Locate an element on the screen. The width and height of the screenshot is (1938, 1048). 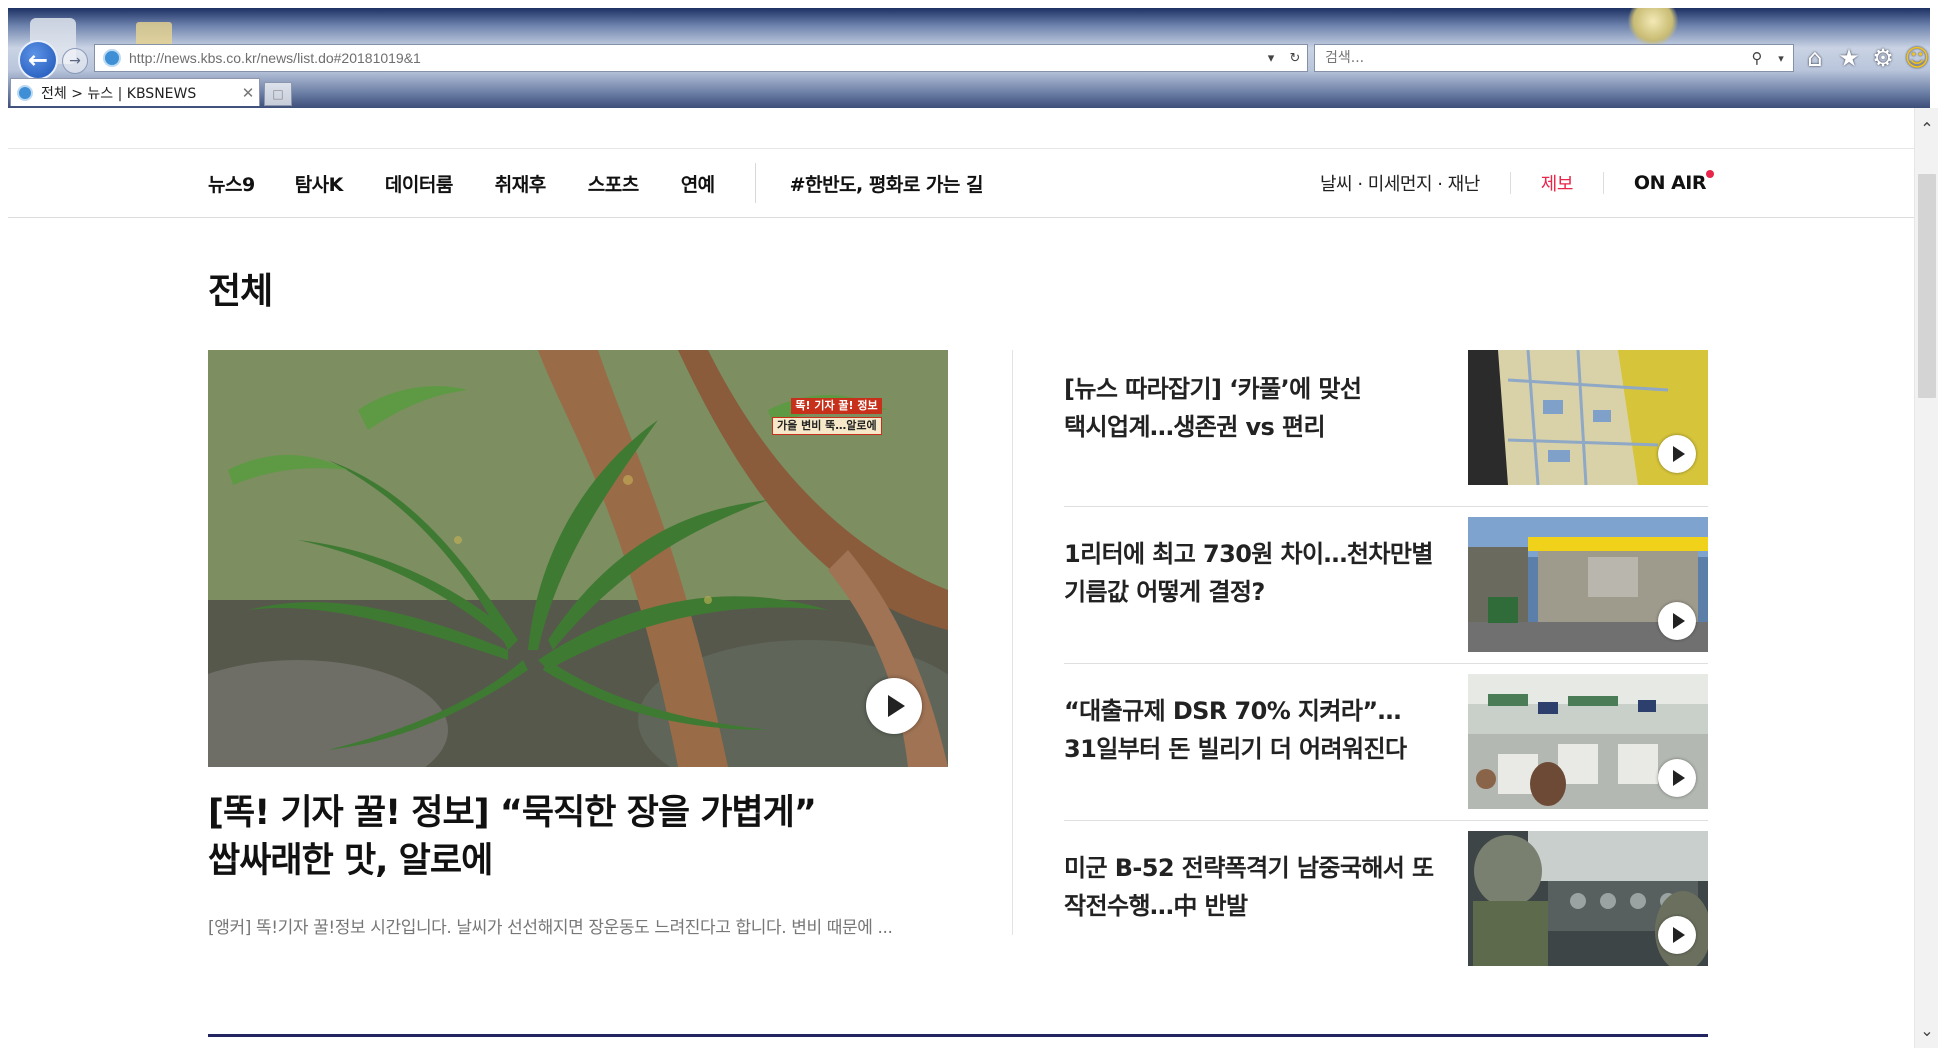
article-title-line1: 1리터에 최고 730원 차이…천차만별 is located at coordinates (1248, 554).